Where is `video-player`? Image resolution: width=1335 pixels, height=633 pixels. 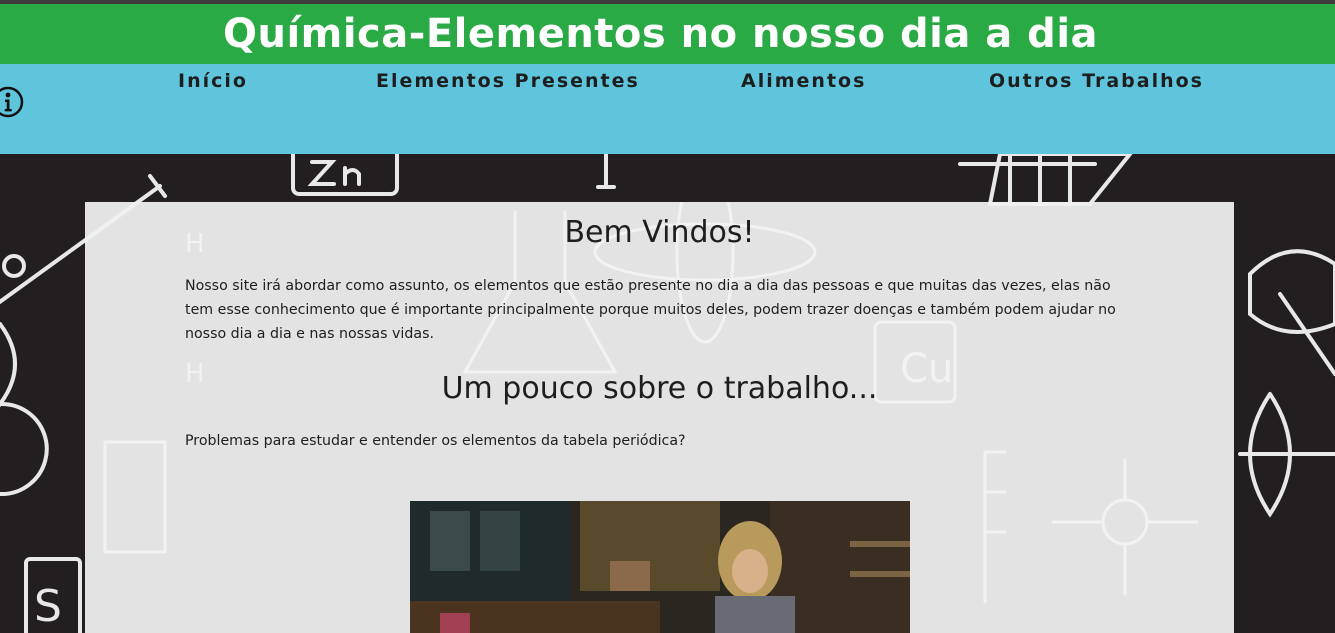 video-player is located at coordinates (660, 567).